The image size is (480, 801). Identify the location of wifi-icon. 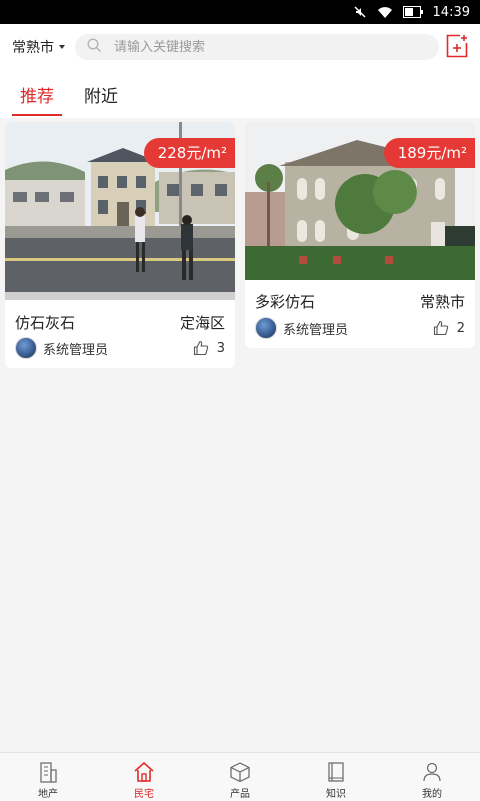
(385, 12).